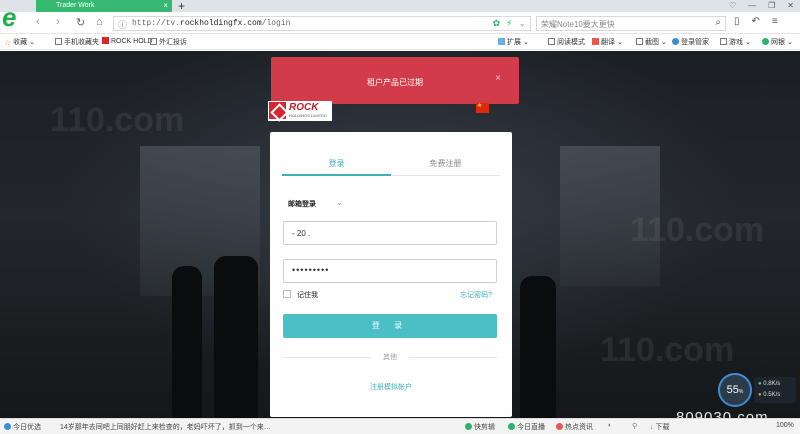  I want to click on remember-checkbox, so click(287, 294).